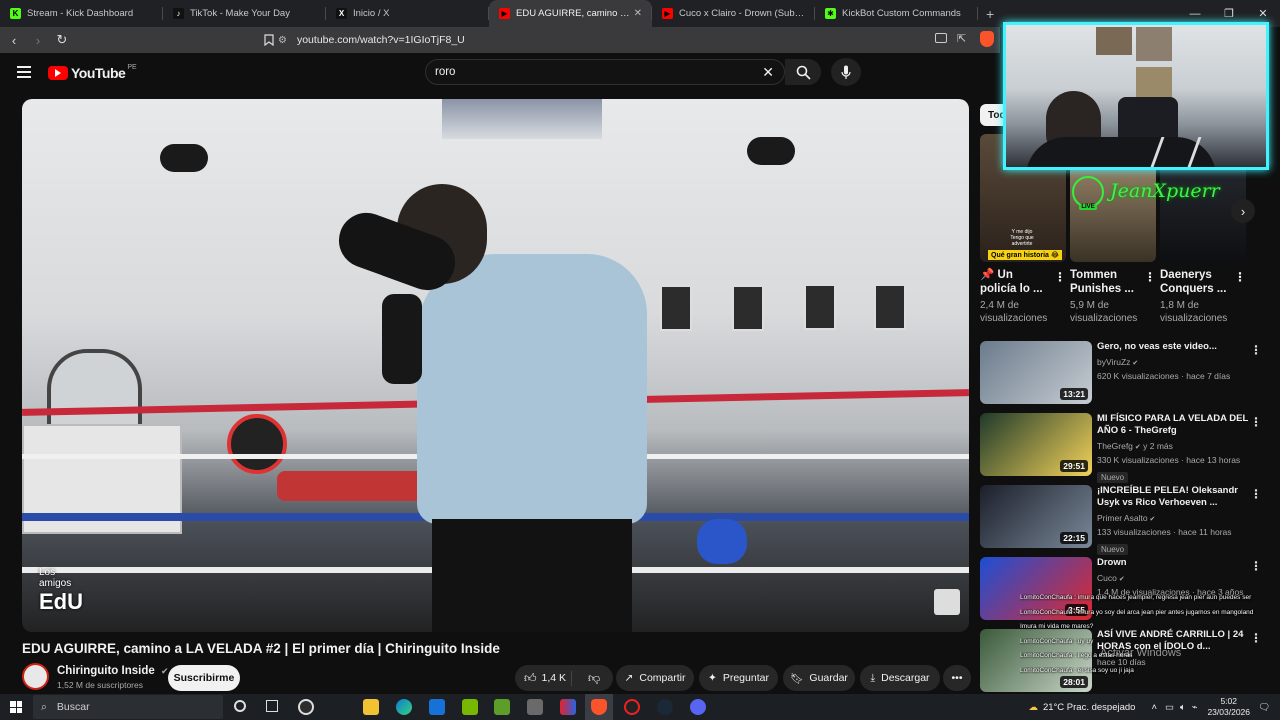 Image resolution: width=1280 pixels, height=720 pixels. What do you see at coordinates (62, 40) in the screenshot?
I see `reload-icon: ↻` at bounding box center [62, 40].